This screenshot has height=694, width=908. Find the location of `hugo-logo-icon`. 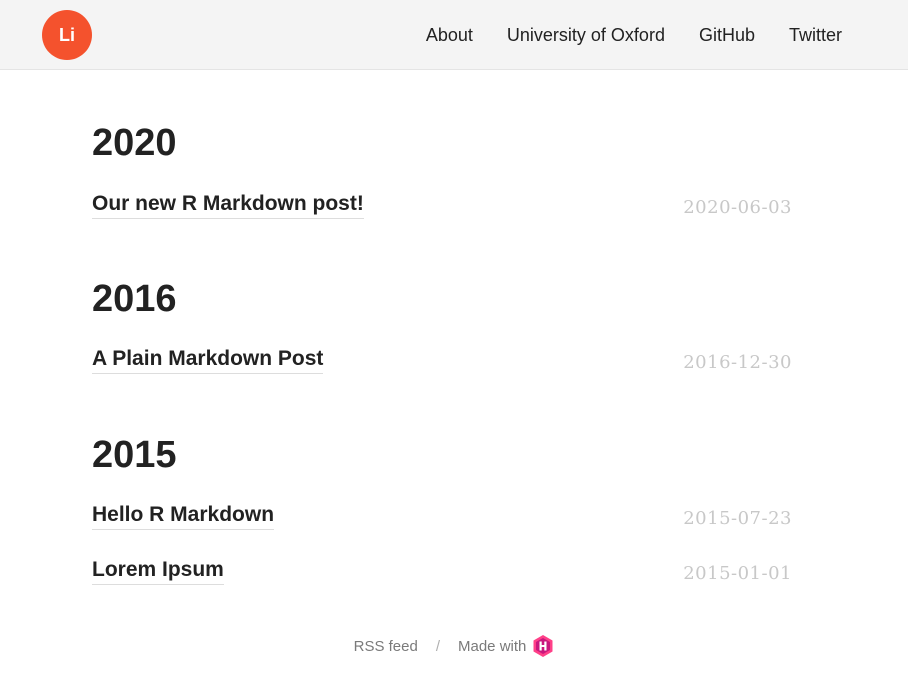

hugo-logo-icon is located at coordinates (543, 646).